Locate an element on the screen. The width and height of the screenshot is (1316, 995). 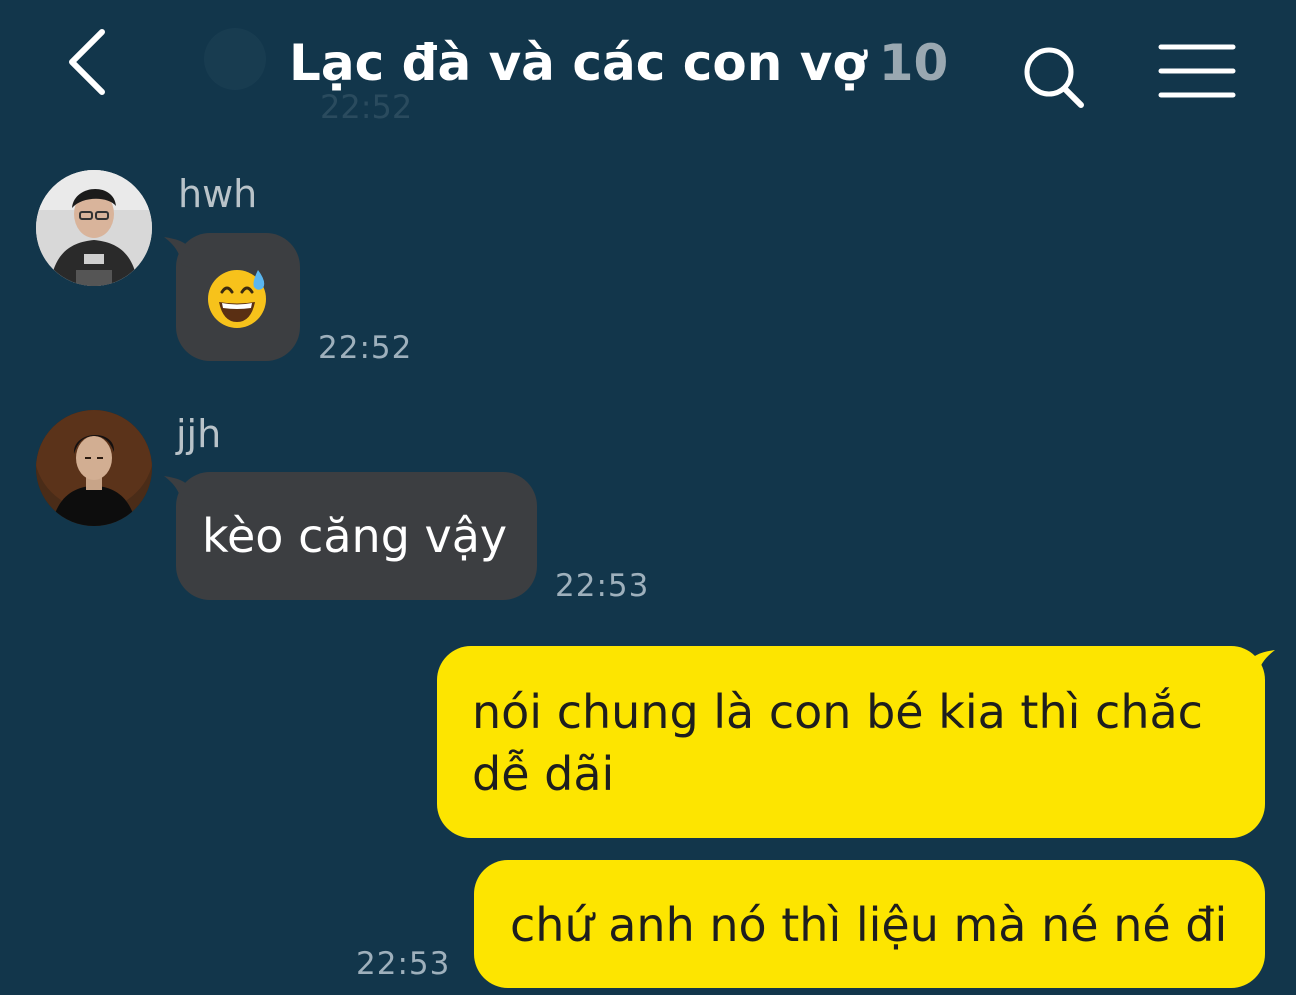
sender-name: jjh is located at coordinates (199, 434).